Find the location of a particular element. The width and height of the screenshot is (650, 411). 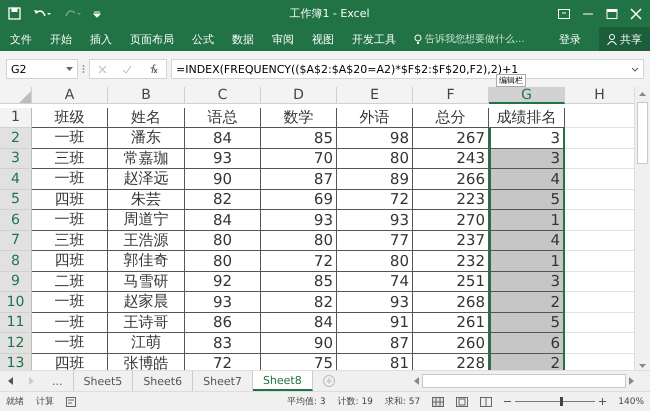

table-cell: 王诗哥 is located at coordinates (146, 322).